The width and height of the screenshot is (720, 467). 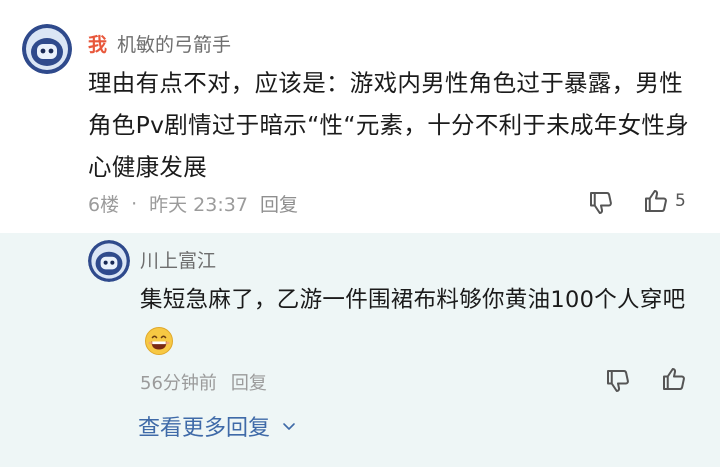 I want to click on view-more-replies-button: 查看更多回复, so click(x=218, y=426).